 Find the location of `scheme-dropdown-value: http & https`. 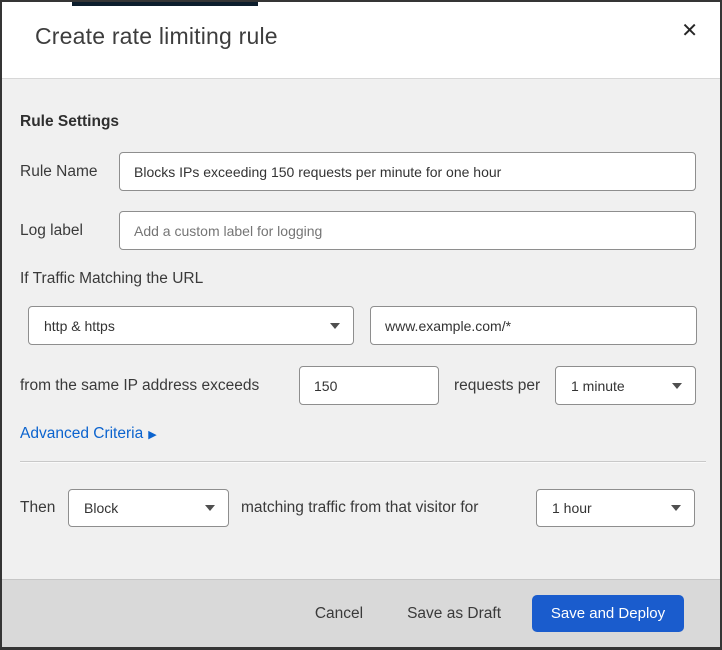

scheme-dropdown-value: http & https is located at coordinates (79, 325).